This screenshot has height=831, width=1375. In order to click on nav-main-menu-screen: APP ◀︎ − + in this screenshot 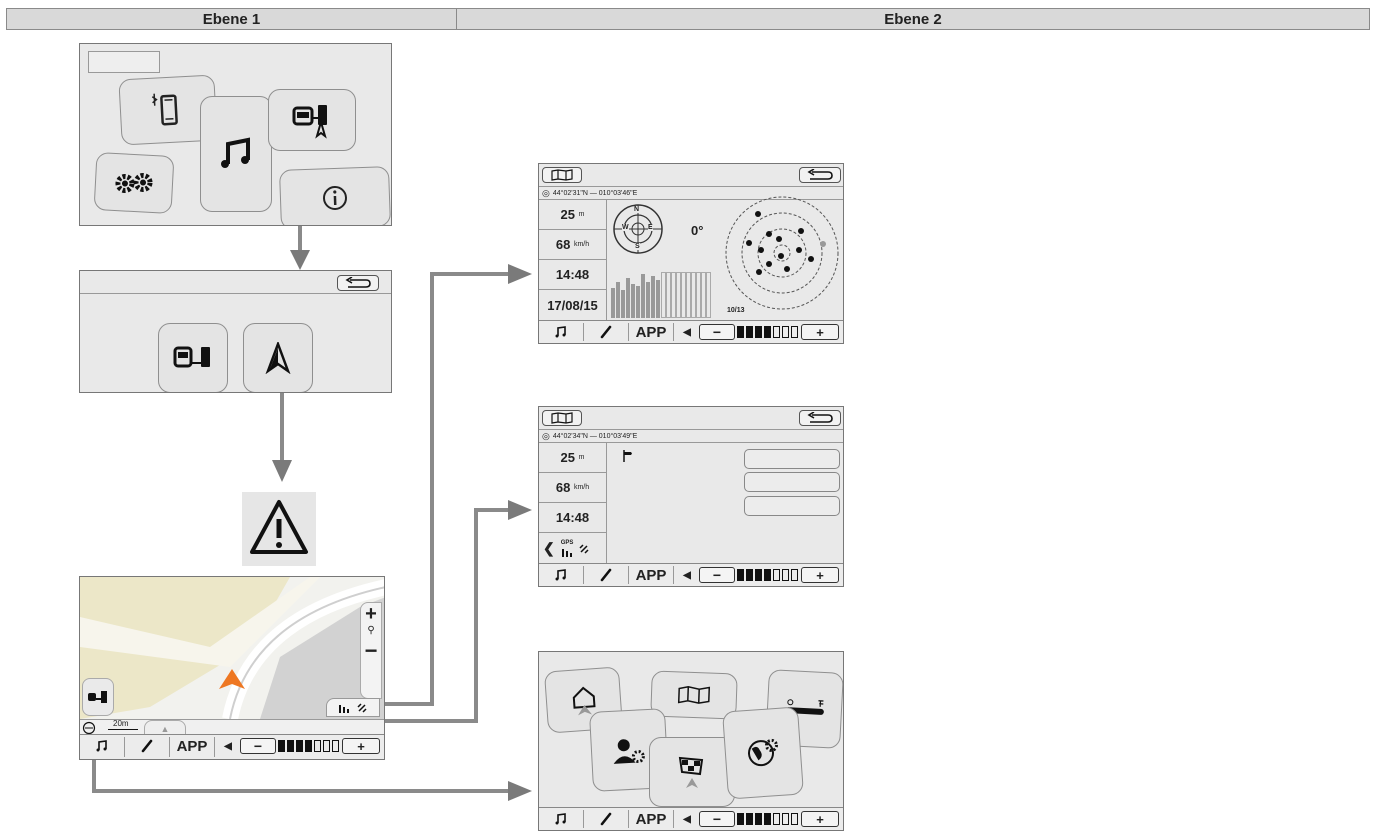, I will do `click(691, 741)`.